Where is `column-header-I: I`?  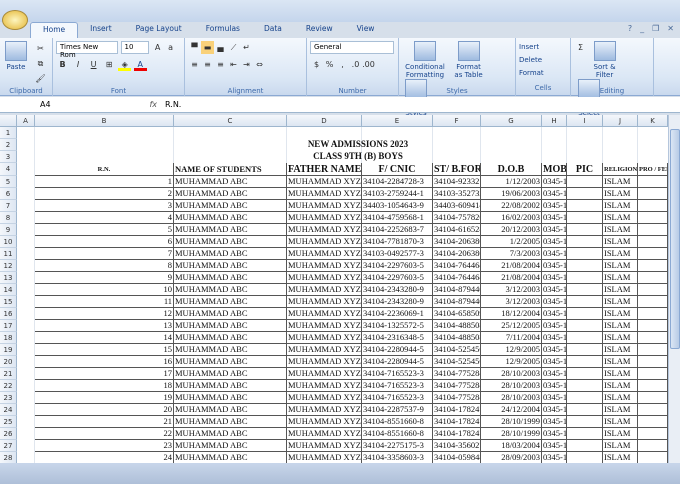
column-header-I: I is located at coordinates (585, 121).